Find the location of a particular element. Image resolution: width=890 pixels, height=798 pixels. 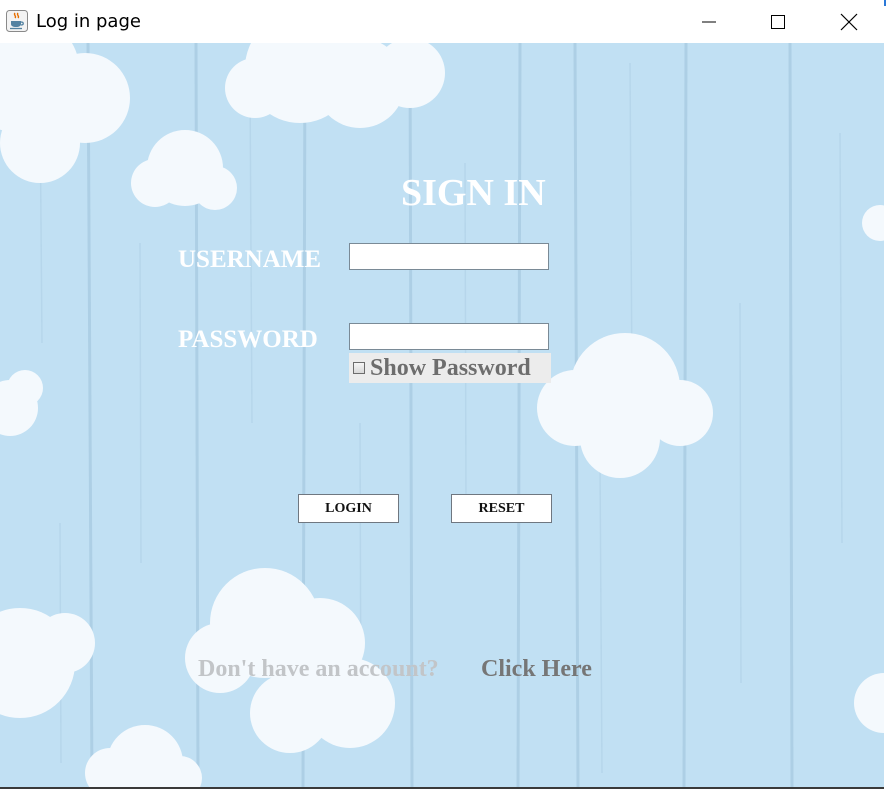

maximize-button is located at coordinates (778, 21).